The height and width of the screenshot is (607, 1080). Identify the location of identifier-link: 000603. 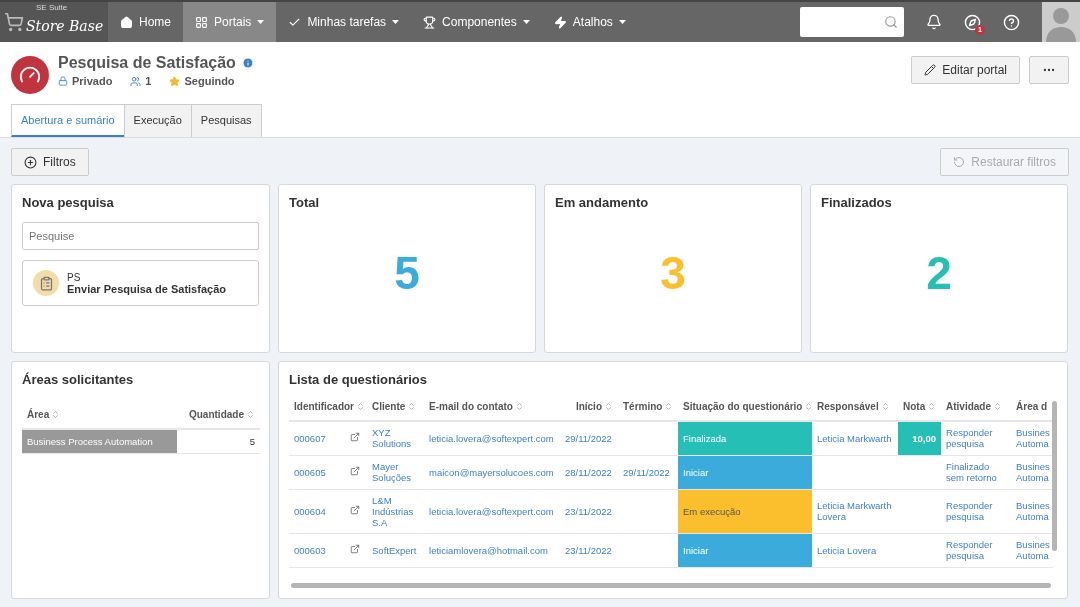
(317, 550).